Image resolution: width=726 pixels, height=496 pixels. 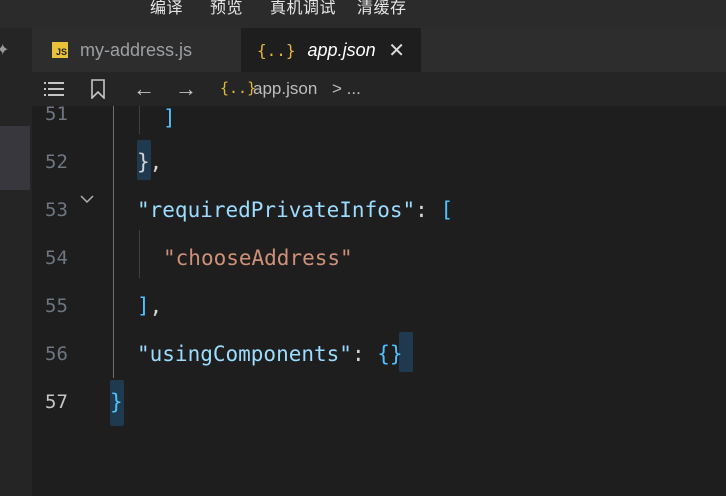 What do you see at coordinates (98, 89) in the screenshot?
I see `bookmark-icon` at bounding box center [98, 89].